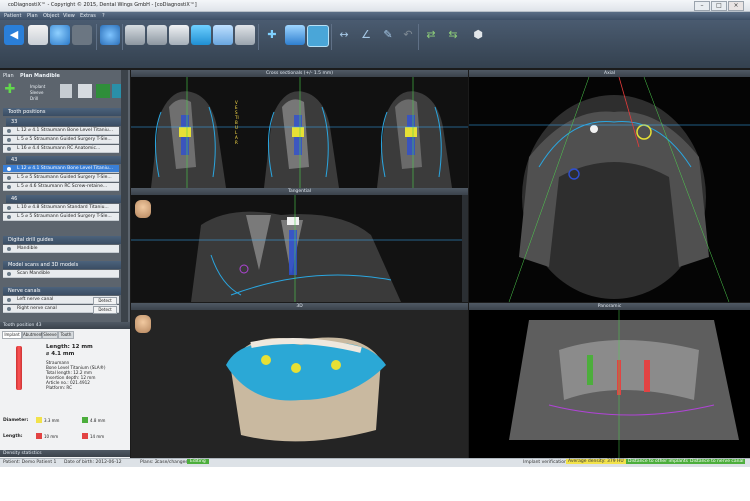 The image size is (750, 501). What do you see at coordinates (63, 240) in the screenshot?
I see `digital-drill-header: Digital drill guides` at bounding box center [63, 240].